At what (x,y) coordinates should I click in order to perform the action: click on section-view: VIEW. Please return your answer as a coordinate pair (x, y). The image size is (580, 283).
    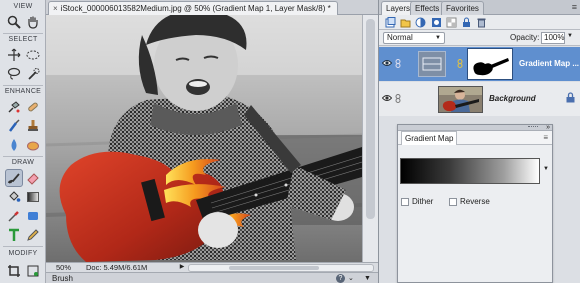
    Looking at the image, I should click on (23, 6).